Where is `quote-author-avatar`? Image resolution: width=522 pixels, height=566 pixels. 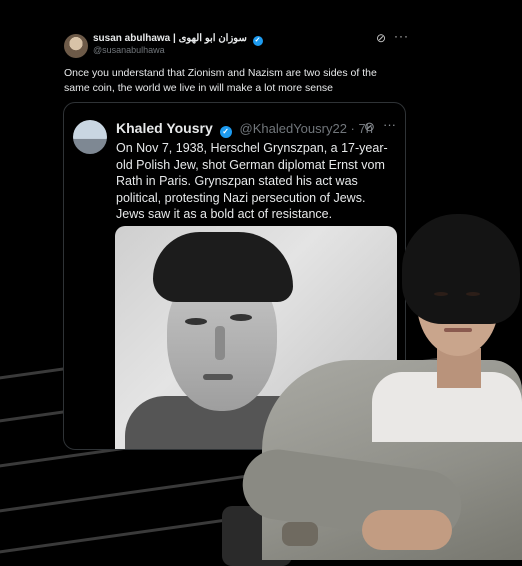
quote-author-avatar is located at coordinates (90, 137).